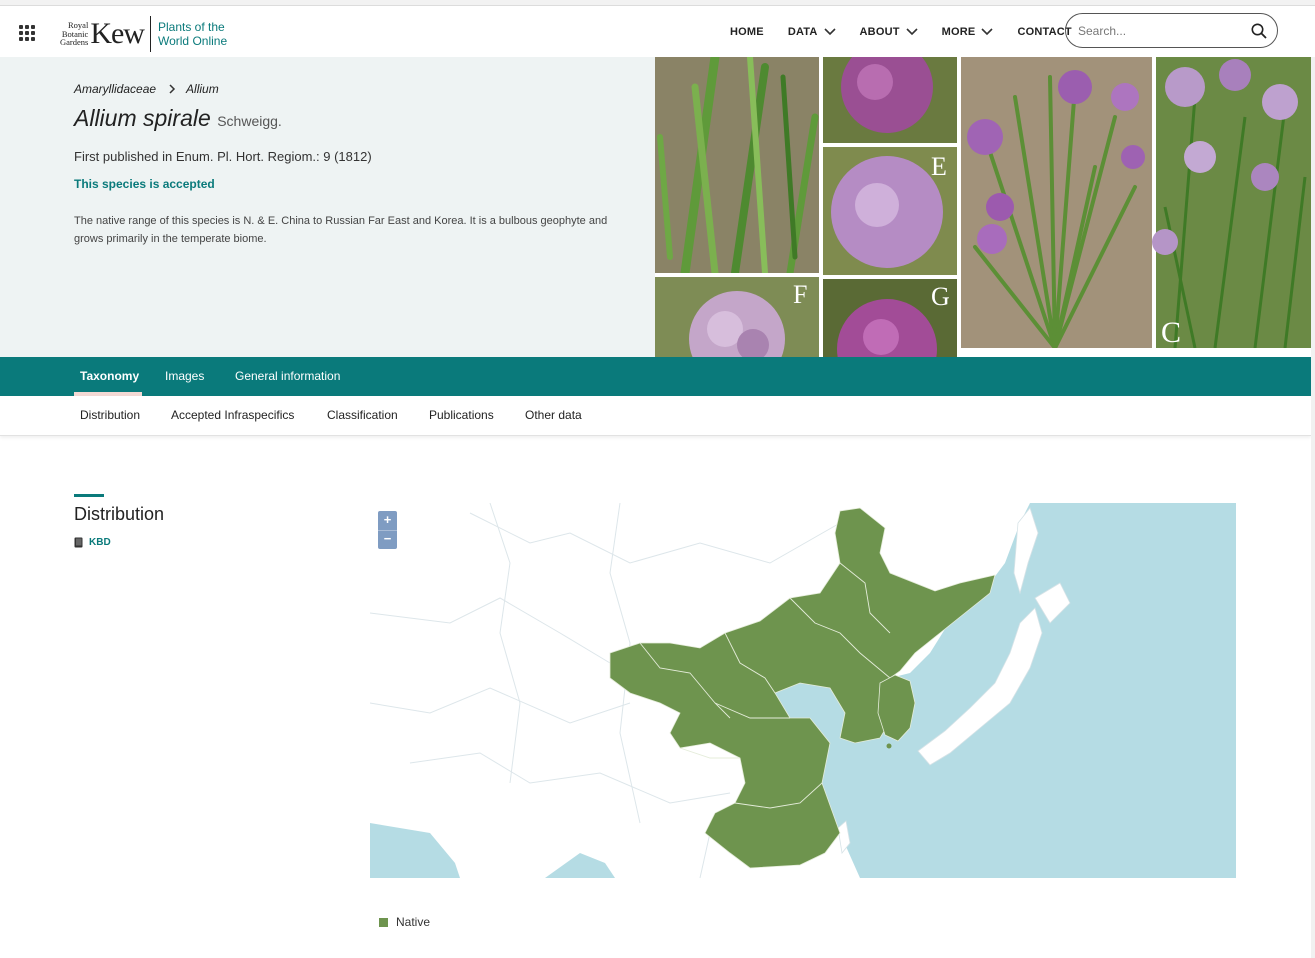  What do you see at coordinates (383, 922) in the screenshot?
I see `legend-native-swatch` at bounding box center [383, 922].